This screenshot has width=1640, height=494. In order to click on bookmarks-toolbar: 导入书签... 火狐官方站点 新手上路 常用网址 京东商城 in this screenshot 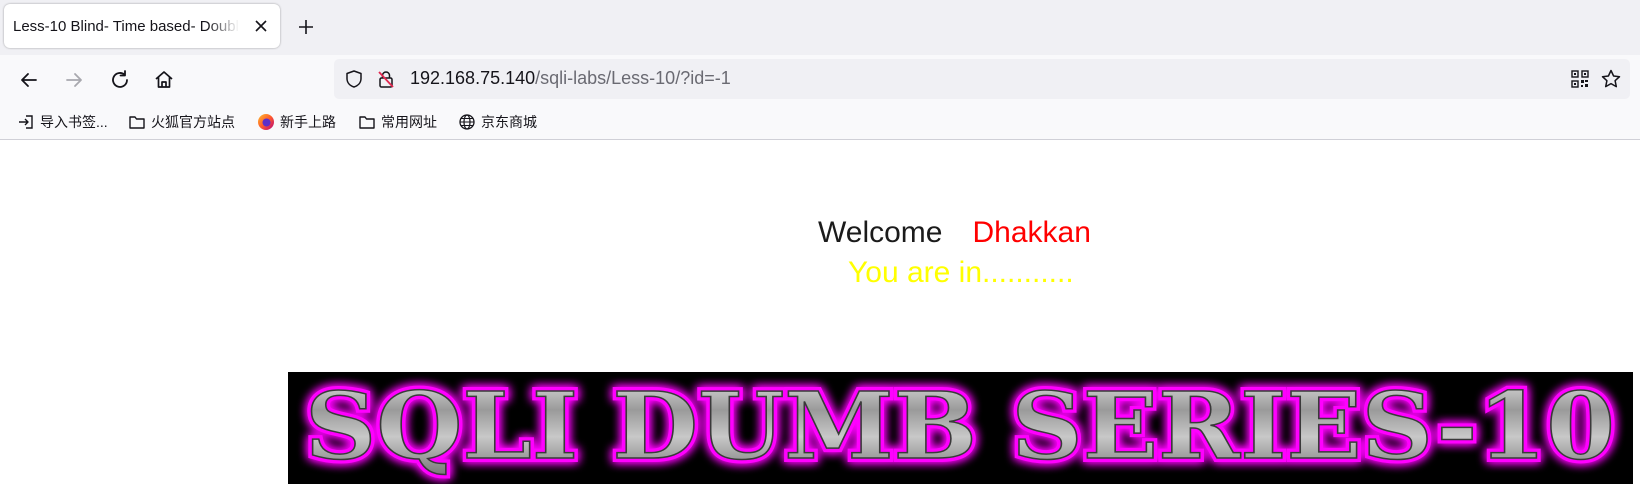, I will do `click(820, 122)`.